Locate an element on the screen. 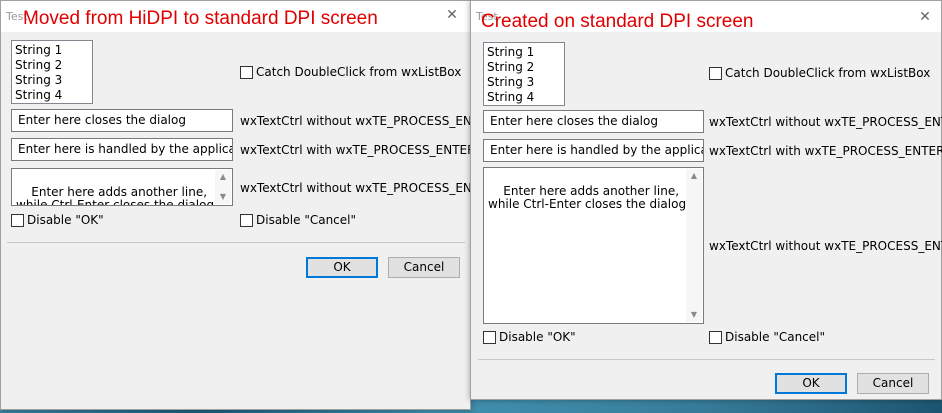 This screenshot has height=413, width=942. left-catch-doubleclick-box is located at coordinates (246, 72).